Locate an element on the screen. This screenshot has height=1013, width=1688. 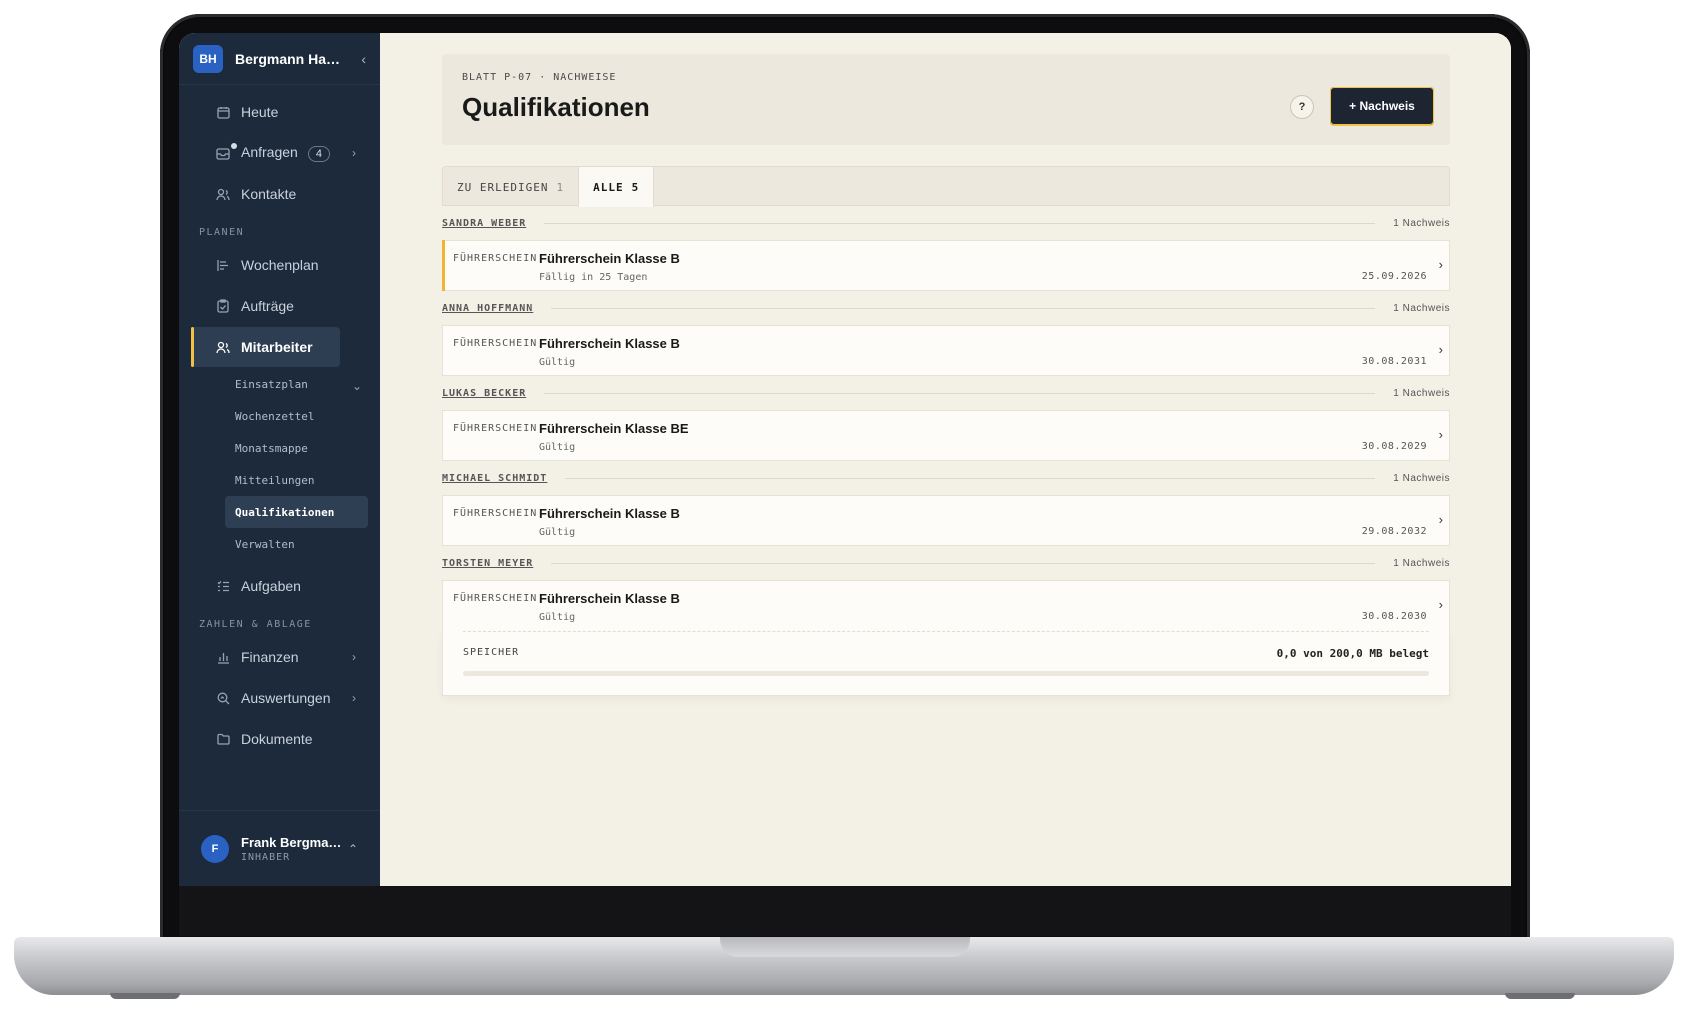
user-info: Frank Bergma… INHABER is located at coordinates (294, 849).